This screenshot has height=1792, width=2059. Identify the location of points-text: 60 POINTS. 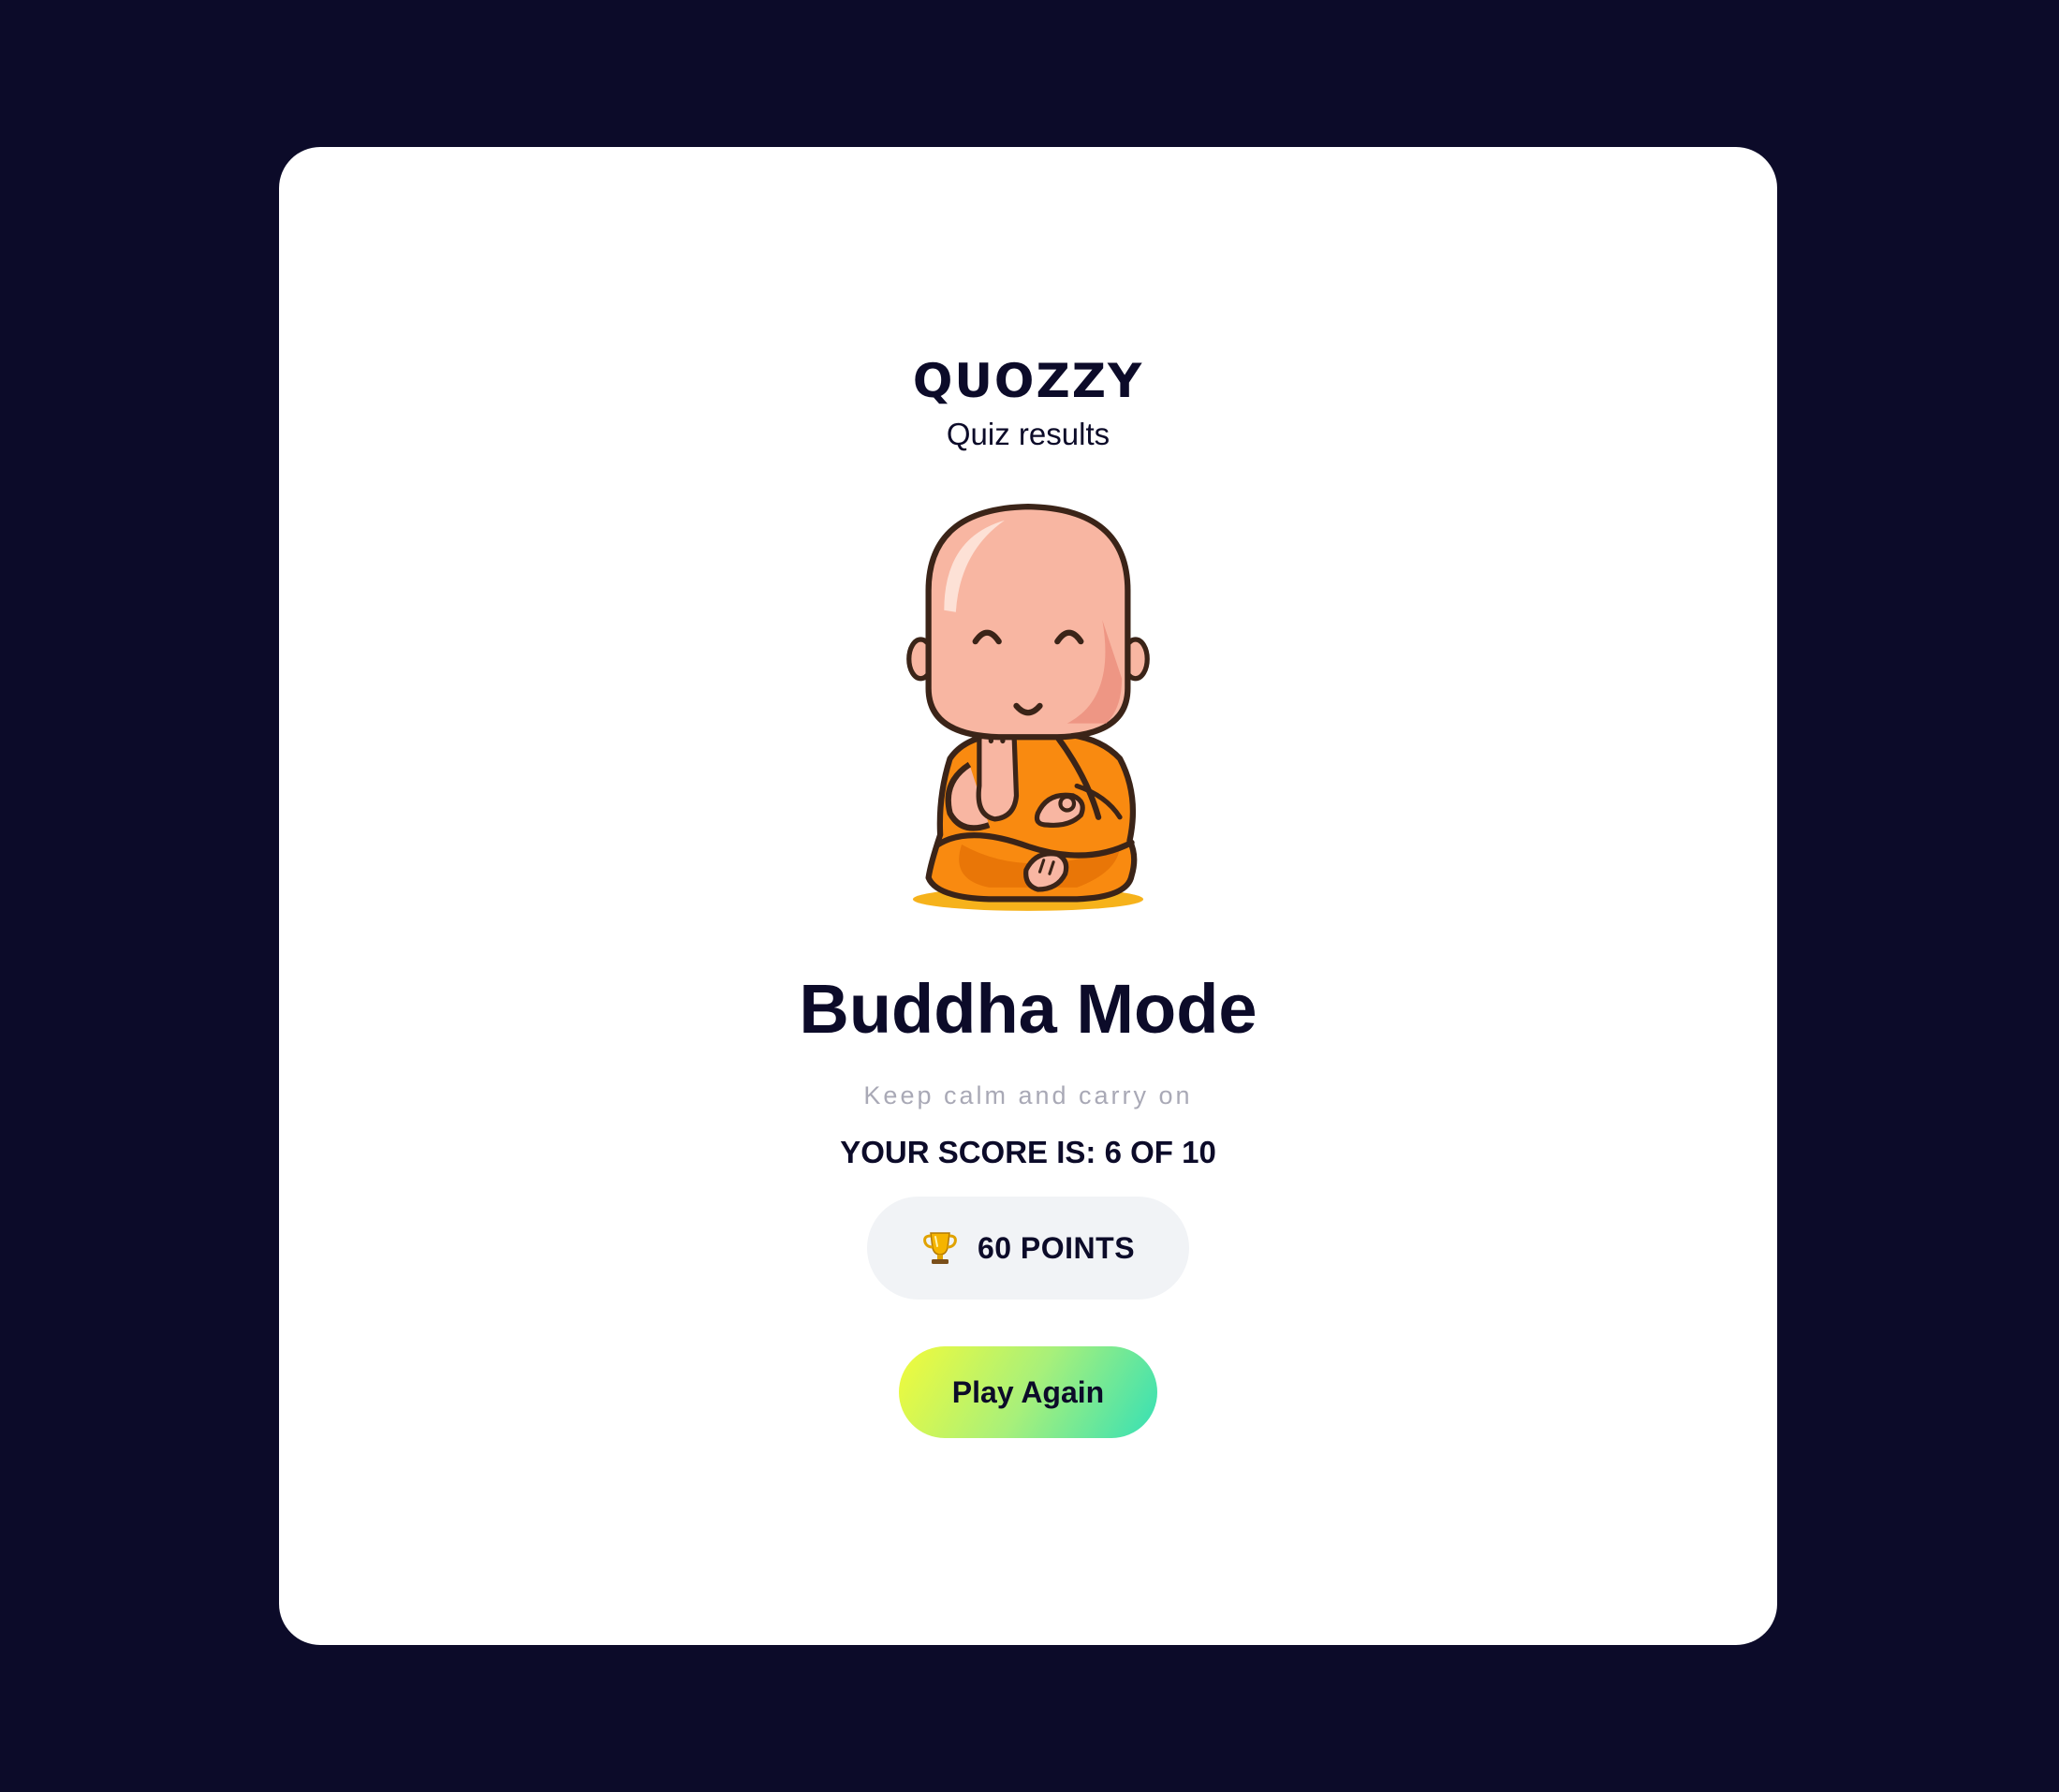
(1056, 1248).